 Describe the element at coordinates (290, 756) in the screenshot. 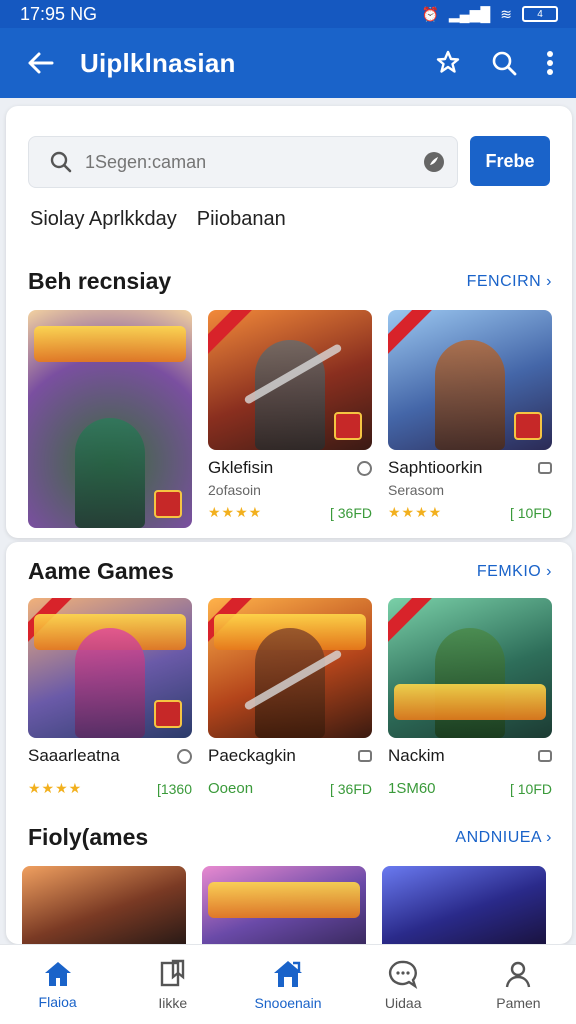

I see `game-meta: Paeckagkin` at that location.